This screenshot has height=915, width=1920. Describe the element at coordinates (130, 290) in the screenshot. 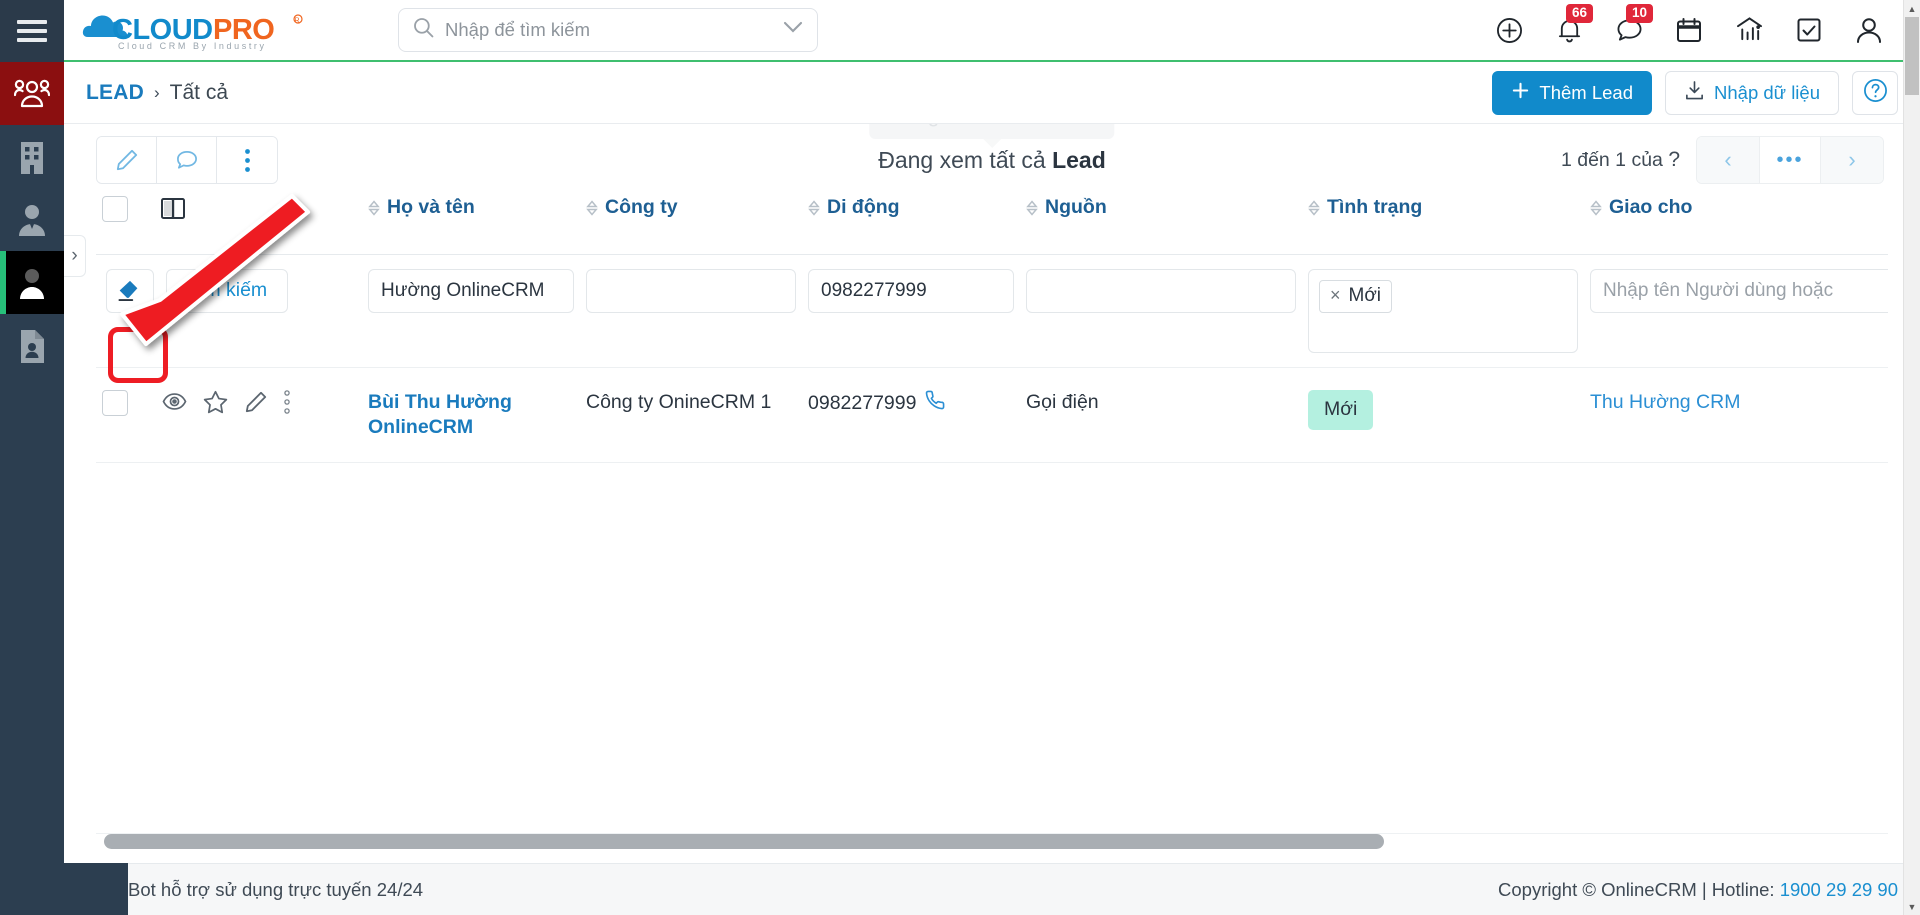

I see `eraser-clear-icon` at that location.